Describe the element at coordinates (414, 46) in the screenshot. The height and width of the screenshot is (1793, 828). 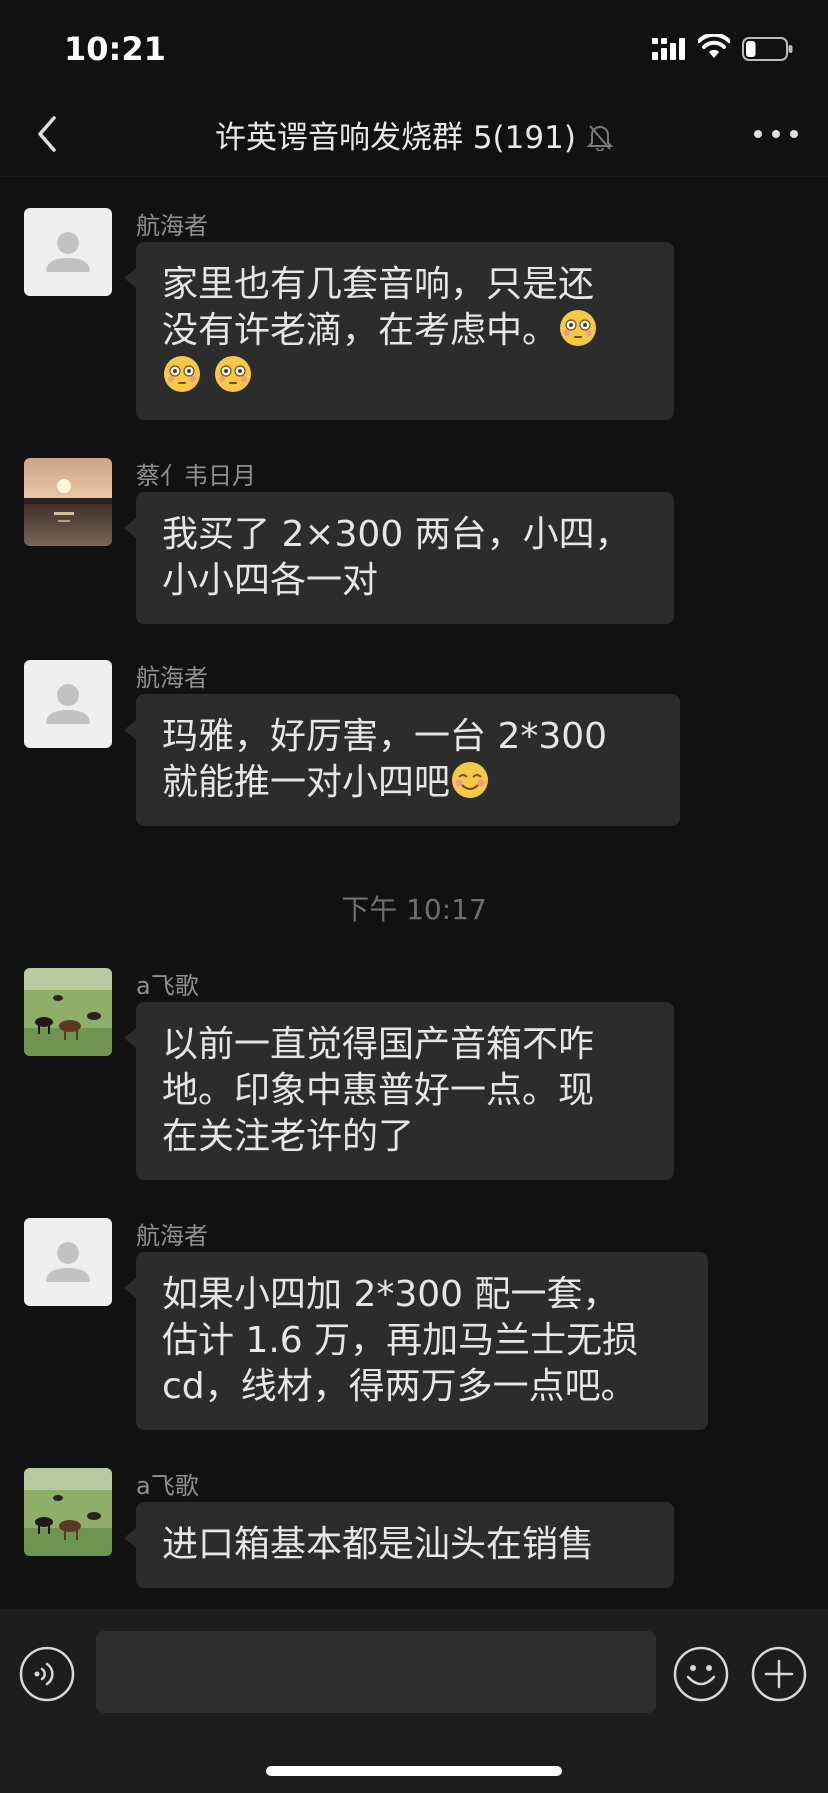
I see `status-bar: 10:21` at that location.